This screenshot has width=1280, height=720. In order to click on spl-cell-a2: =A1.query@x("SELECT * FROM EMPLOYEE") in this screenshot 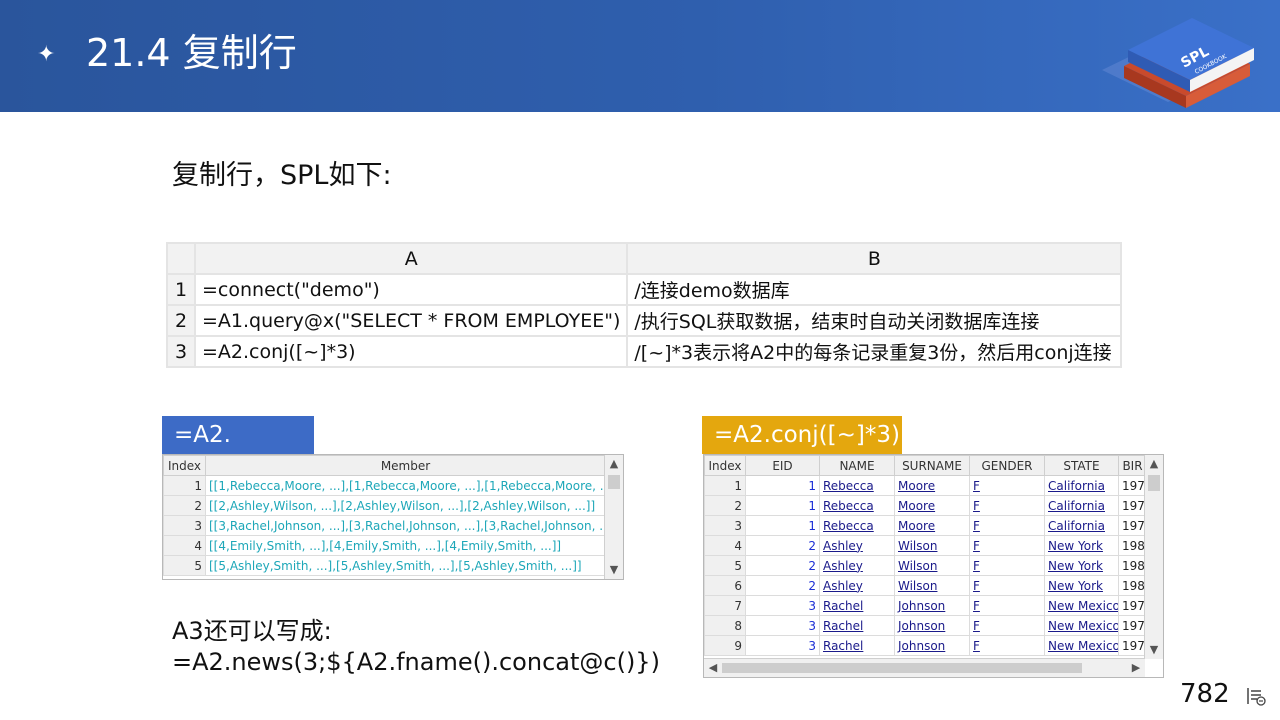, I will do `click(411, 320)`.